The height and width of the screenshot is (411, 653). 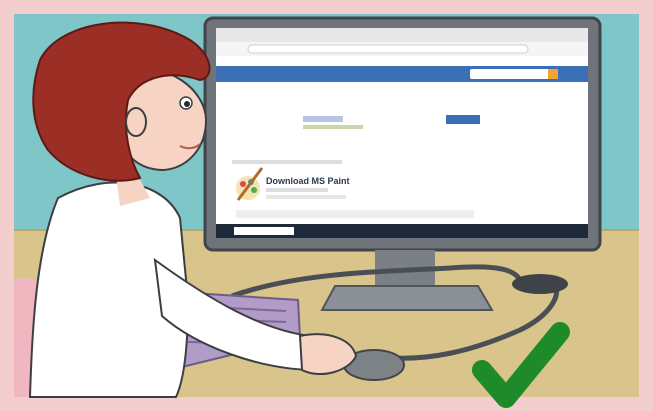 I want to click on monitor-base, so click(x=407, y=298).